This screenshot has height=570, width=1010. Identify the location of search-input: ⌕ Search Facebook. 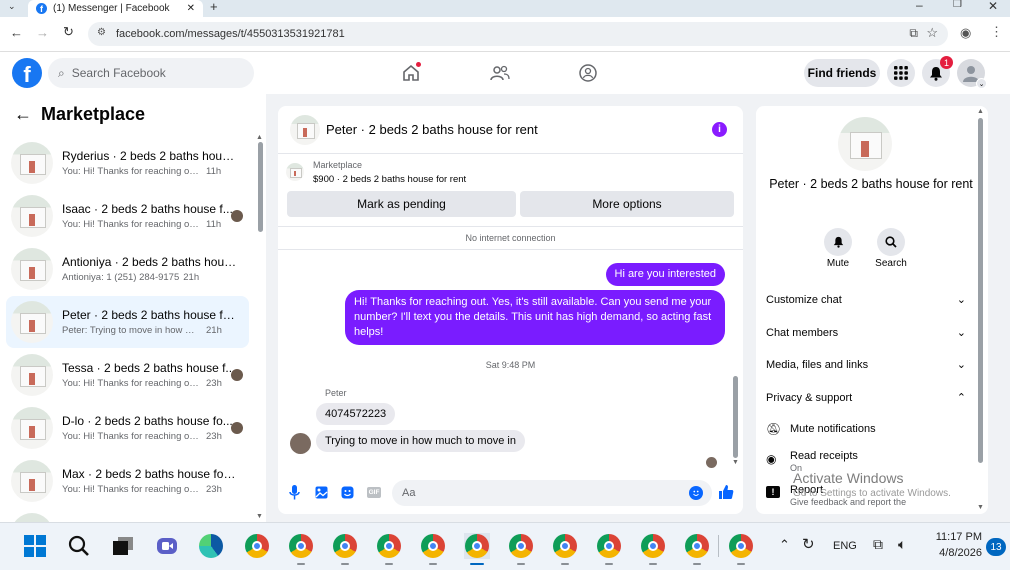
(151, 73).